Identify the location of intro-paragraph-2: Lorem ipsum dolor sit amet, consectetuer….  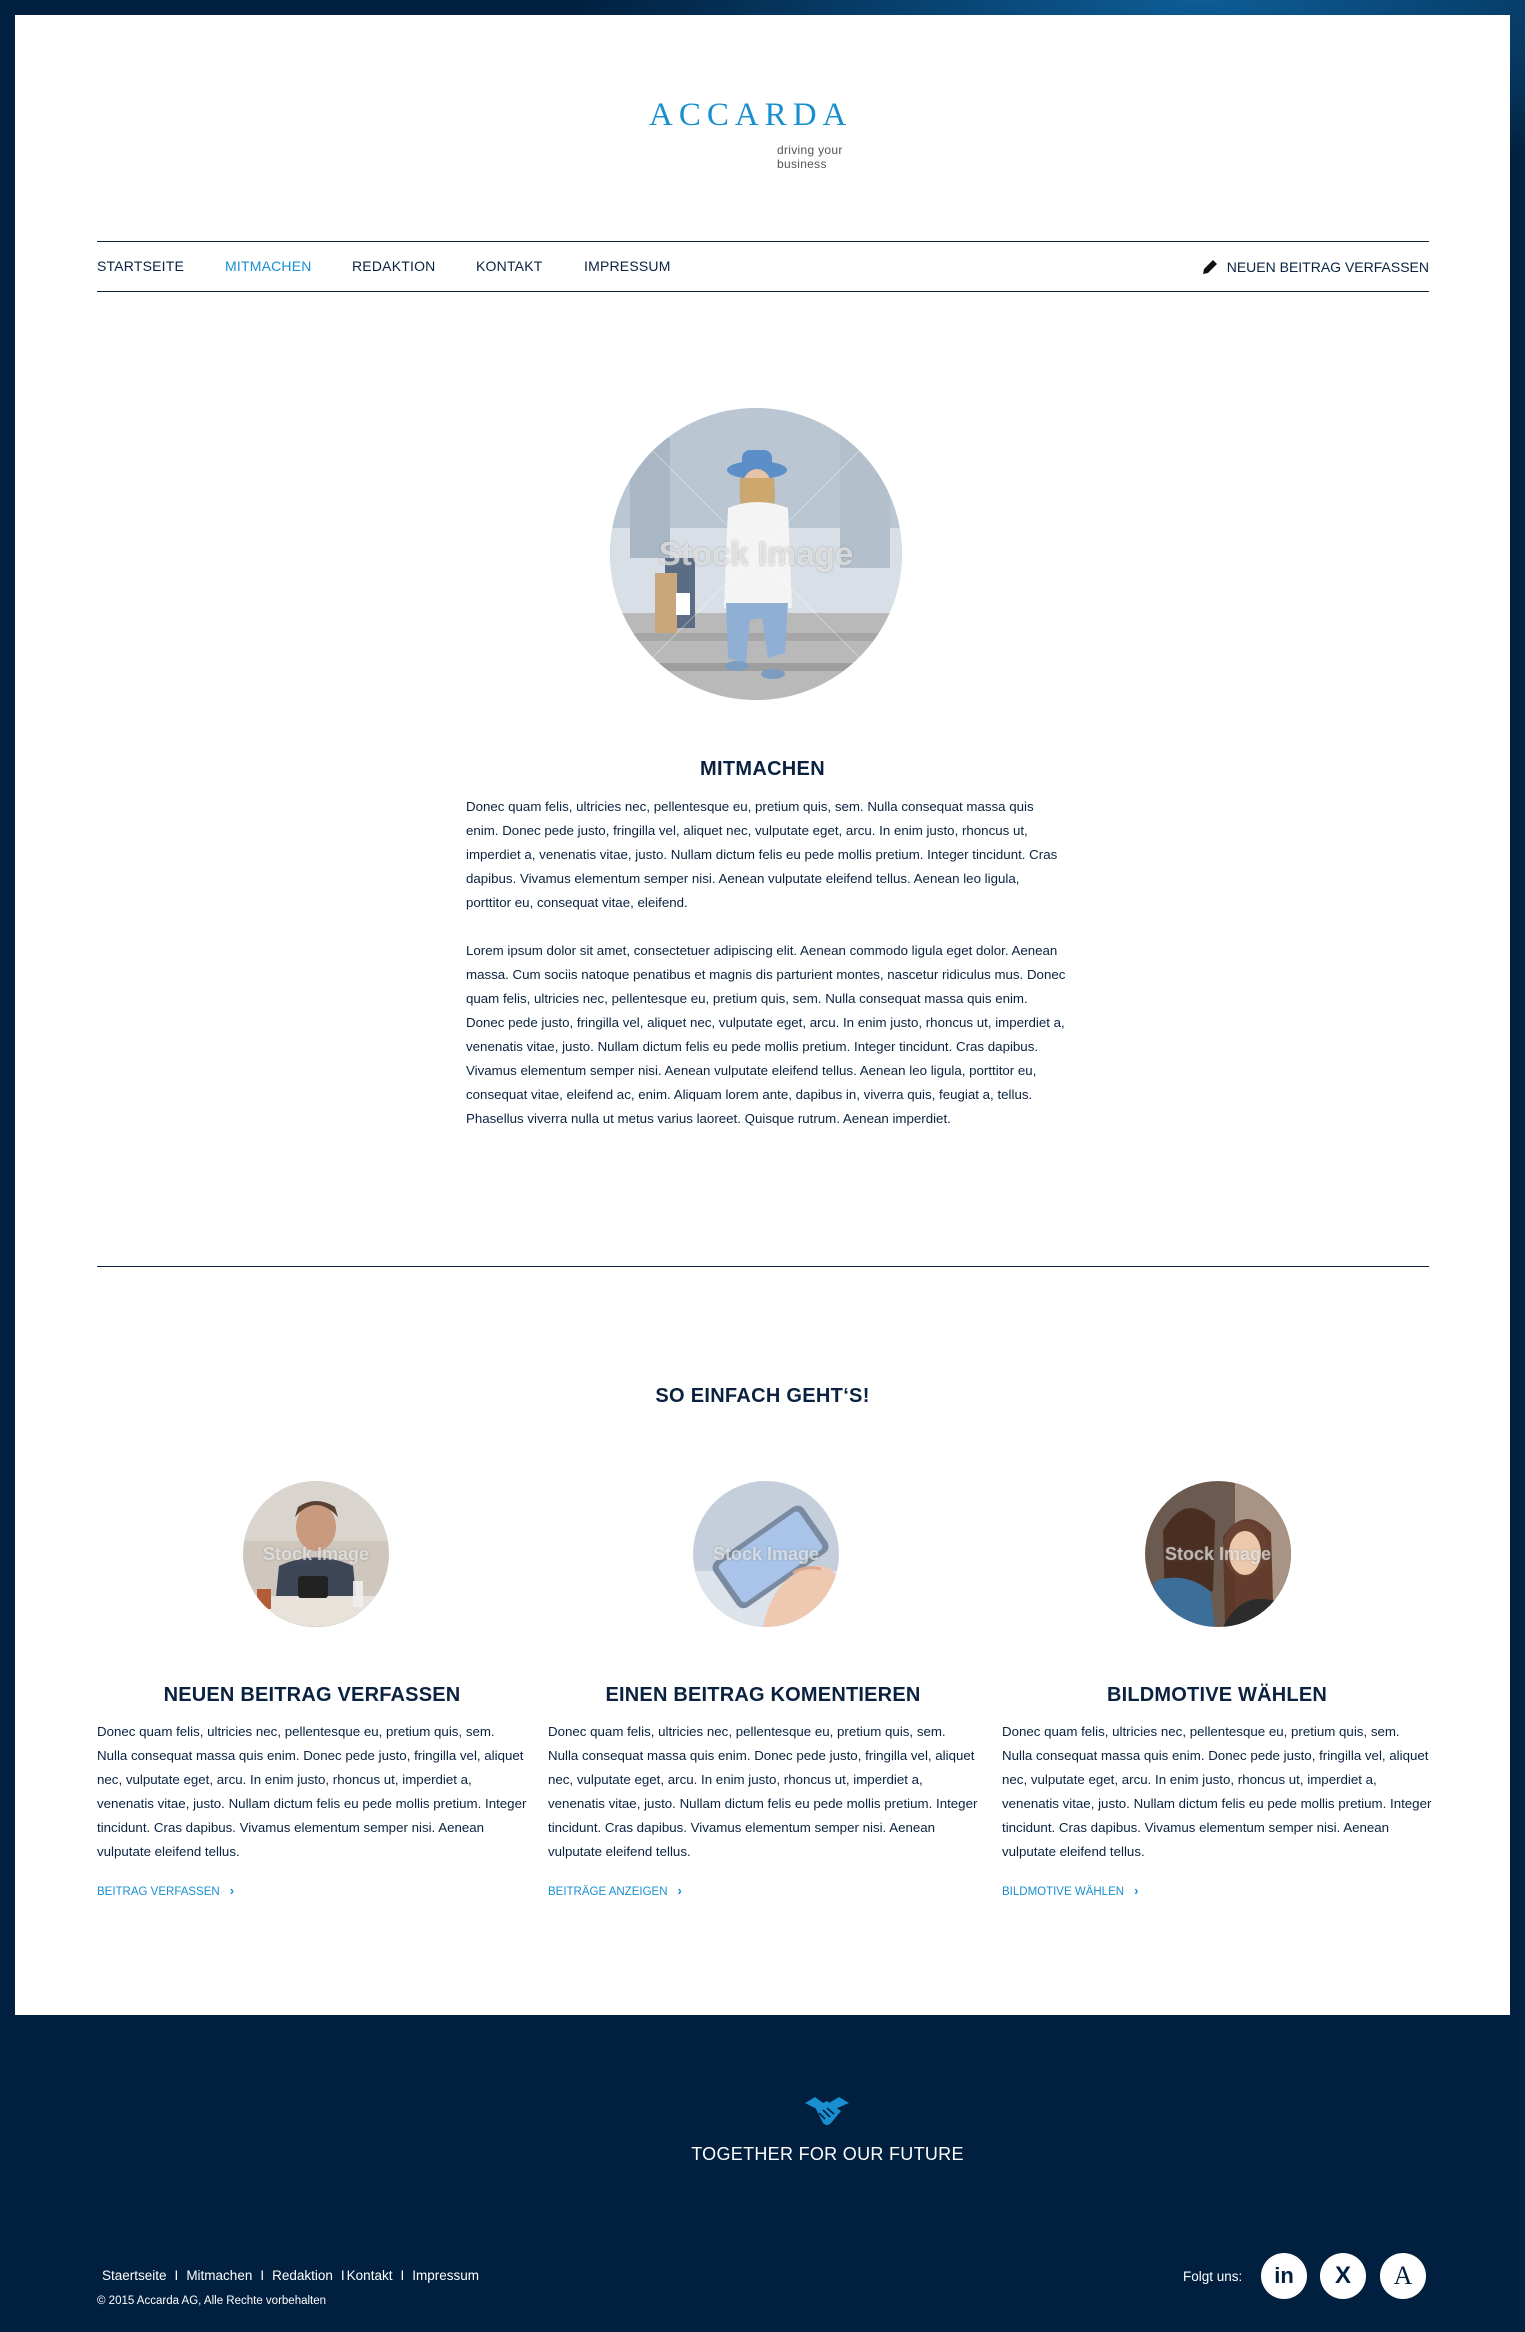
(766, 1034).